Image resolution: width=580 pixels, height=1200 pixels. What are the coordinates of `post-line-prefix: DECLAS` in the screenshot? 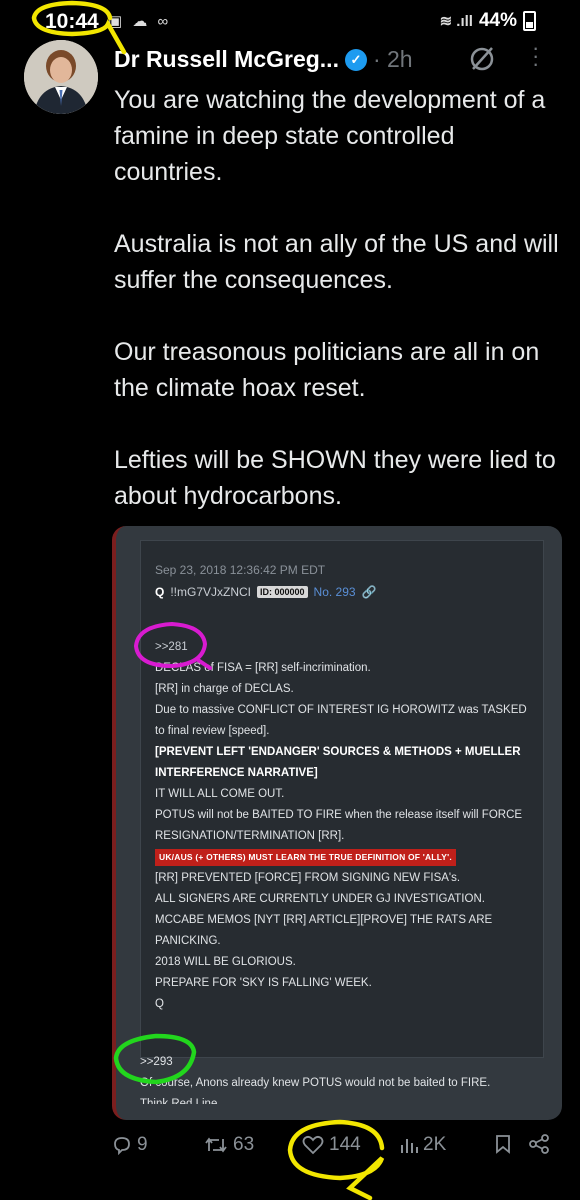 It's located at (178, 668).